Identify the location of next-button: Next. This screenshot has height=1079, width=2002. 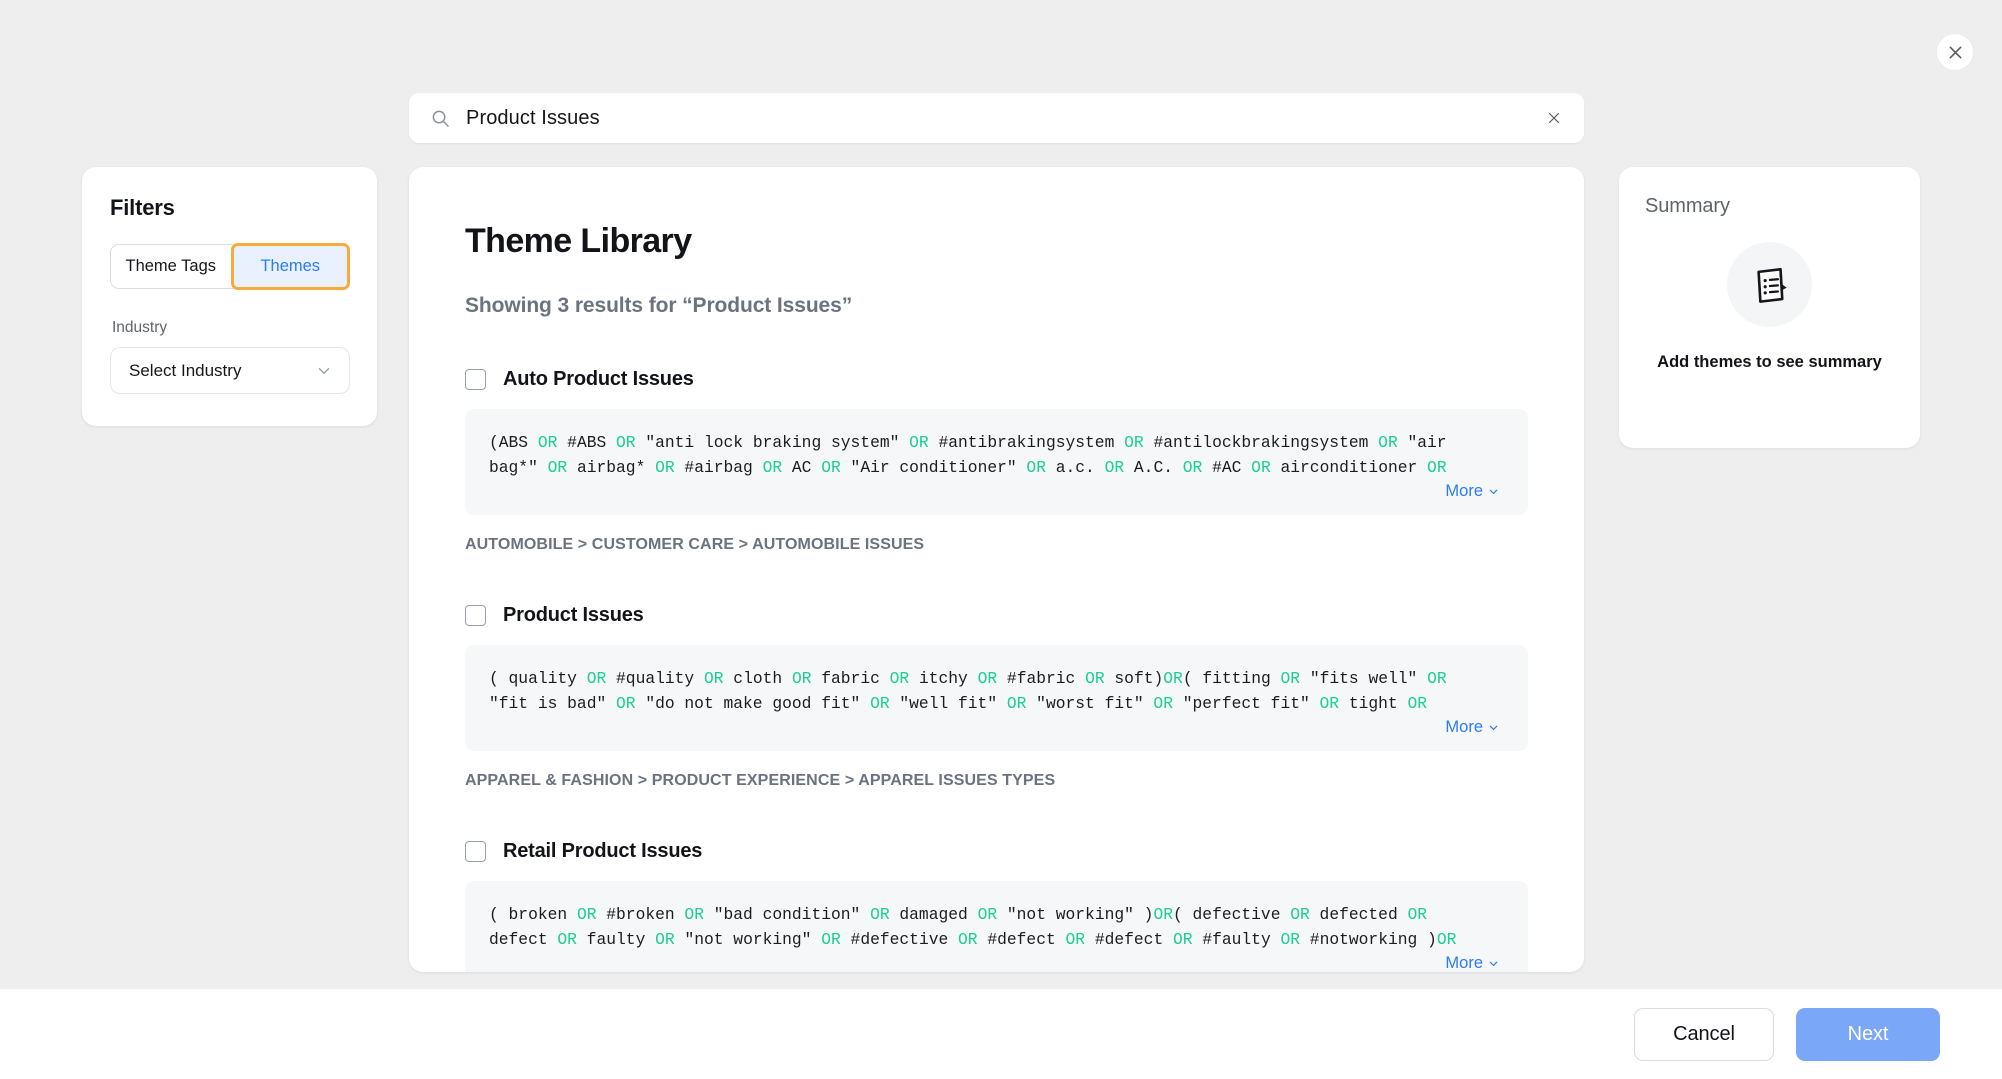
(1868, 1034).